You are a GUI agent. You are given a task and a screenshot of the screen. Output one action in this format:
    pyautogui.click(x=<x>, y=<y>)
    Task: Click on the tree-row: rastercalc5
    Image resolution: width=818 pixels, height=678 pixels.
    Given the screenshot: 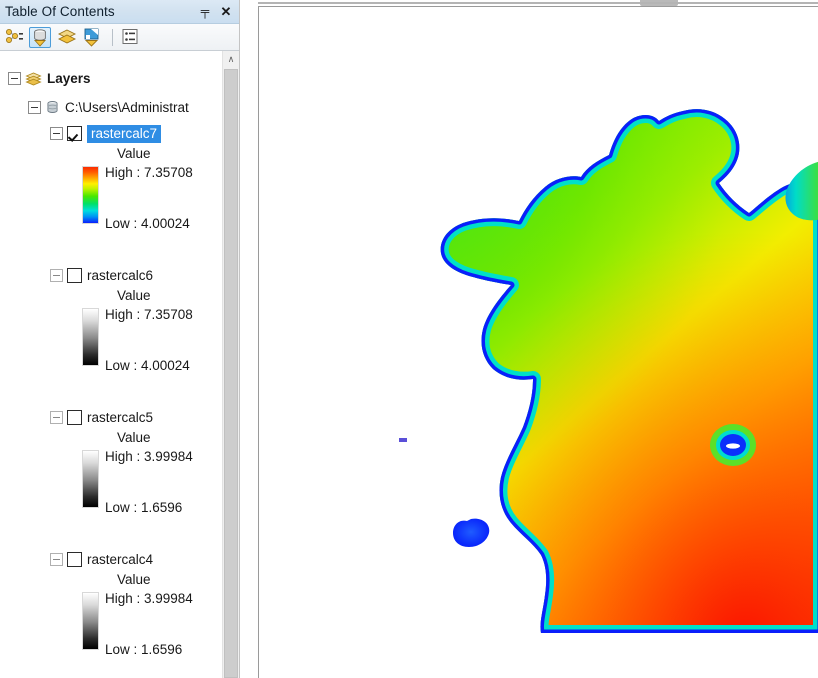 What is the action you would take?
    pyautogui.click(x=101, y=417)
    